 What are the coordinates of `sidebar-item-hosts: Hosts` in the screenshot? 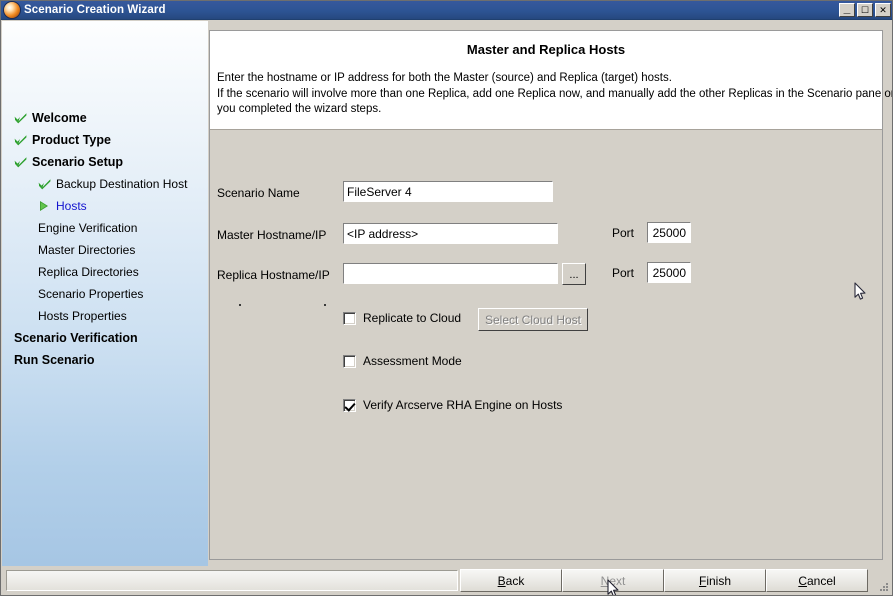 It's located at (105, 206).